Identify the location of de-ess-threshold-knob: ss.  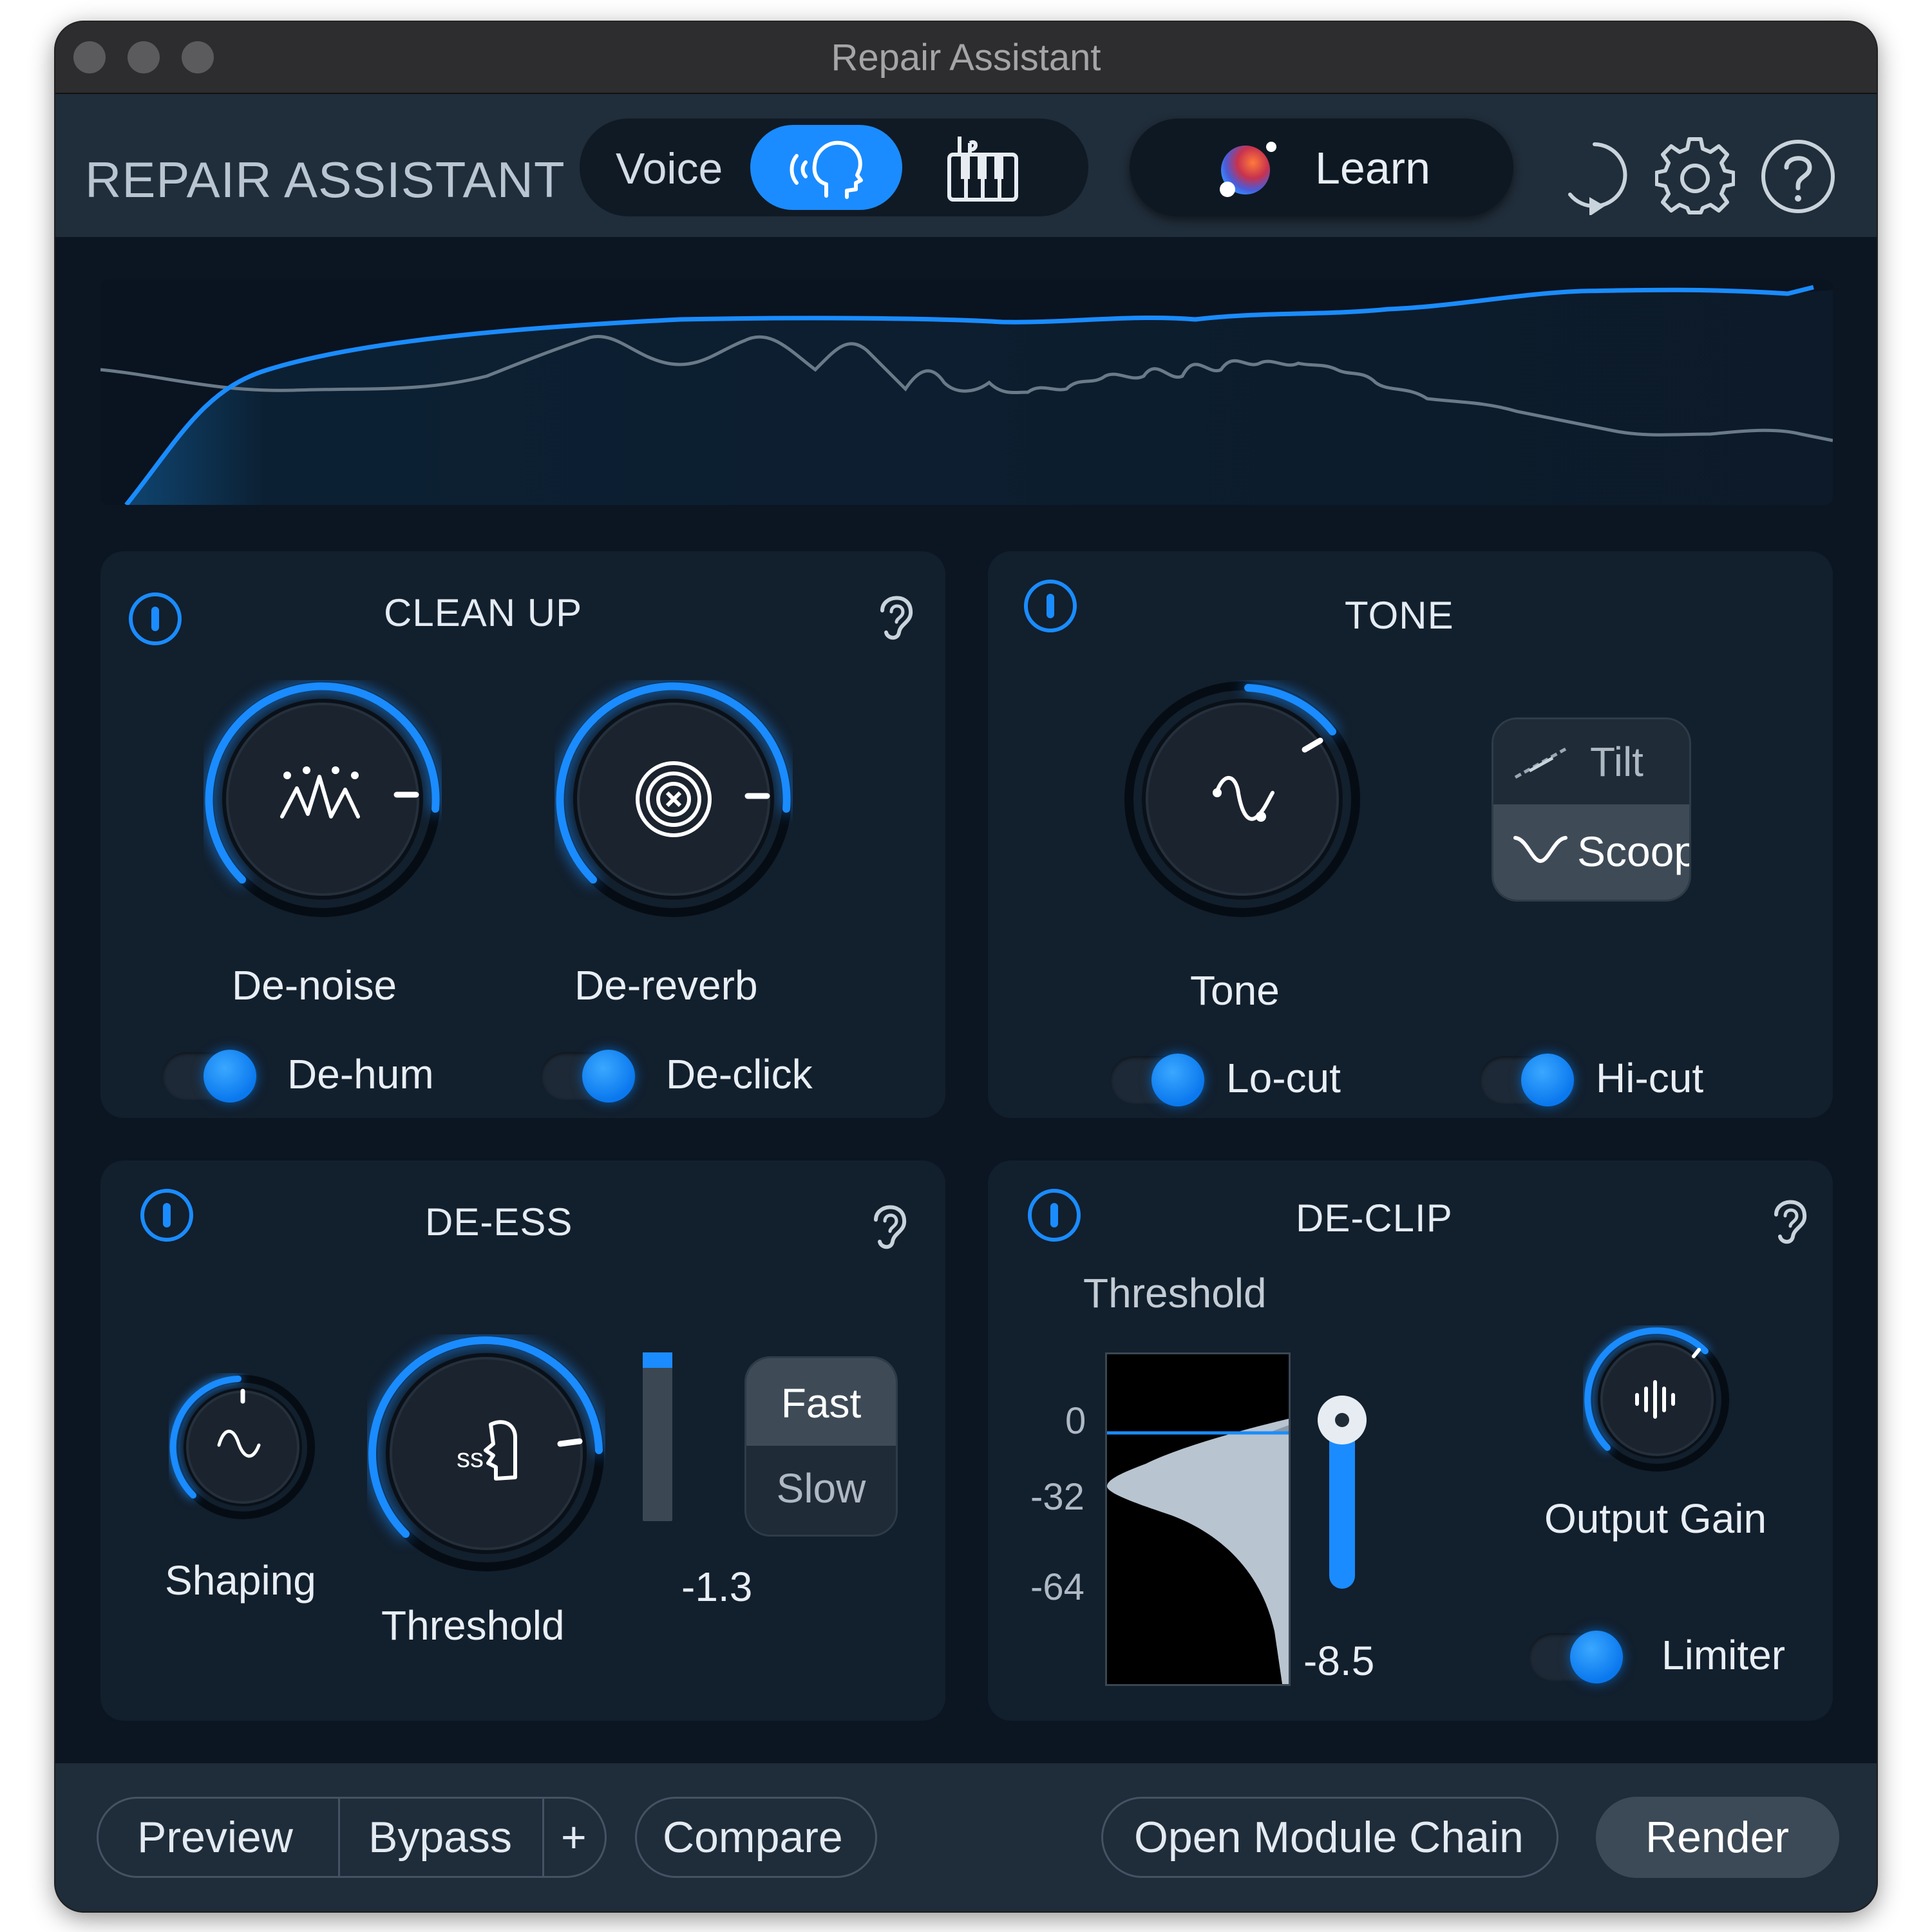
(486, 1453).